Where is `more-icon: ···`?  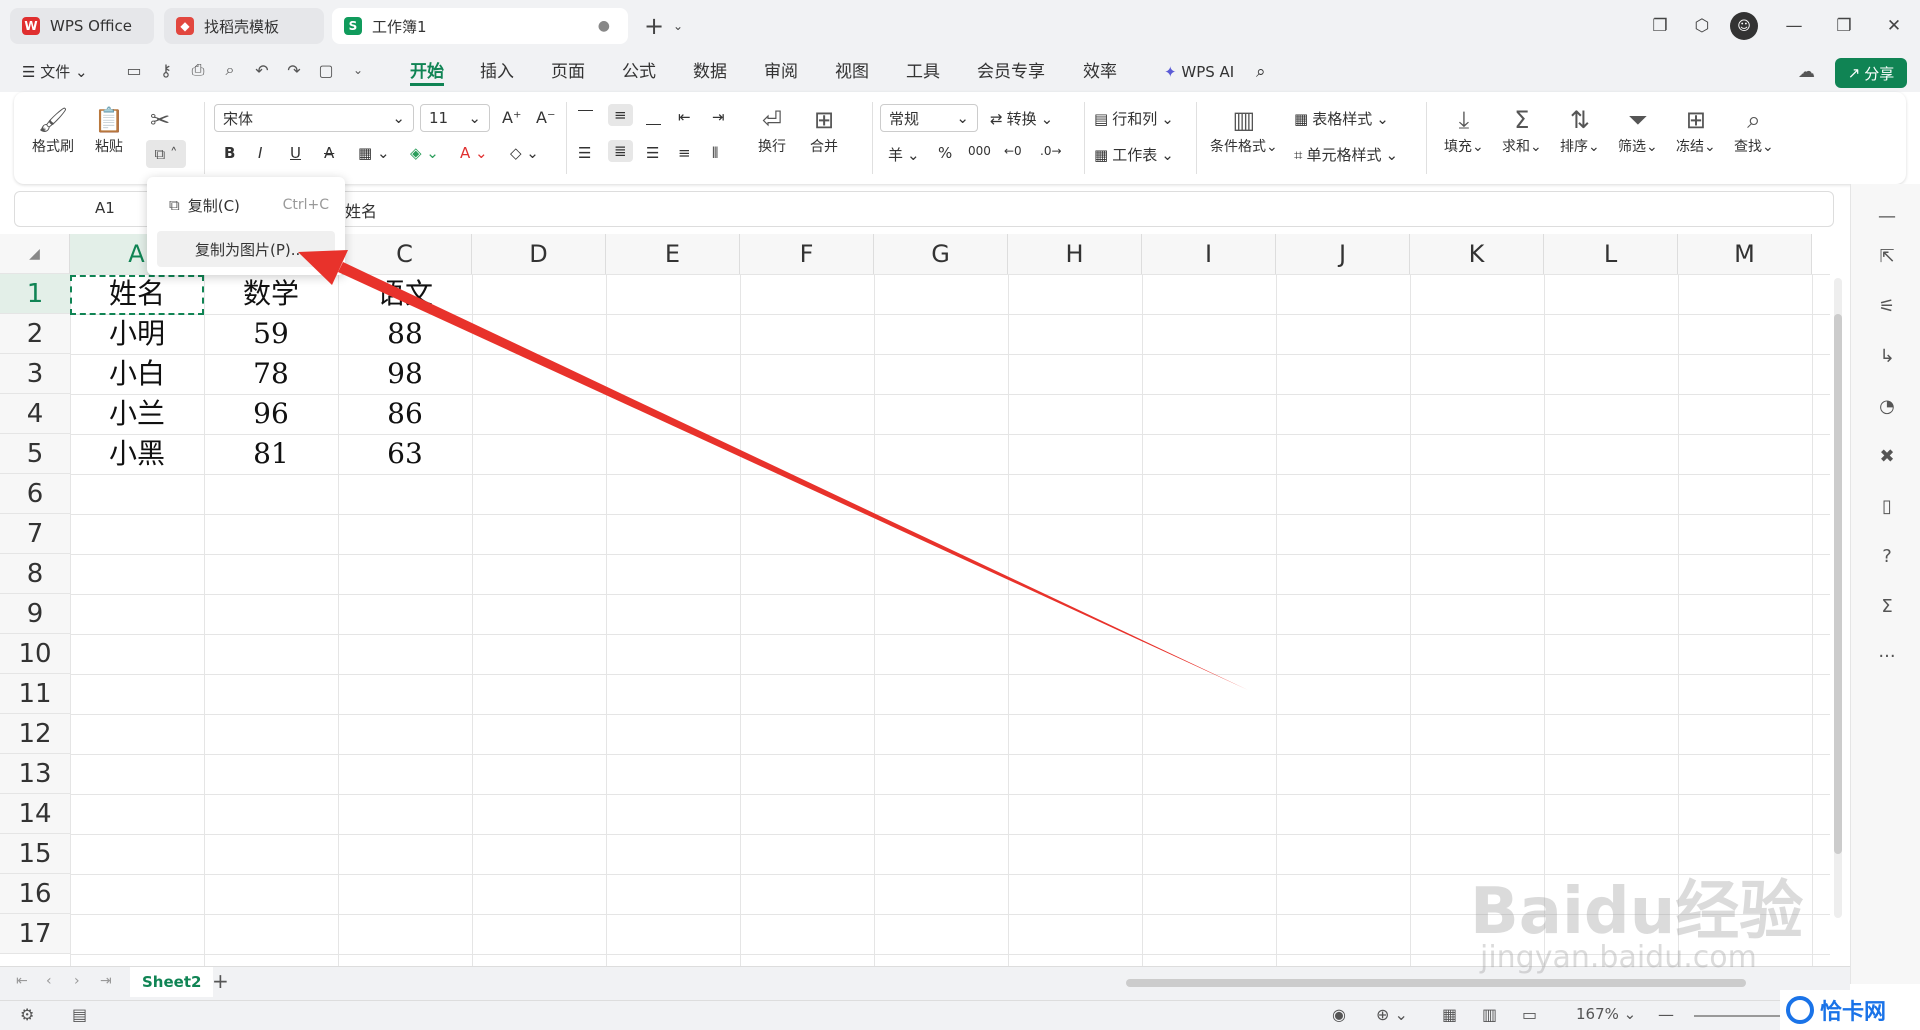 more-icon: ··· is located at coordinates (1887, 656).